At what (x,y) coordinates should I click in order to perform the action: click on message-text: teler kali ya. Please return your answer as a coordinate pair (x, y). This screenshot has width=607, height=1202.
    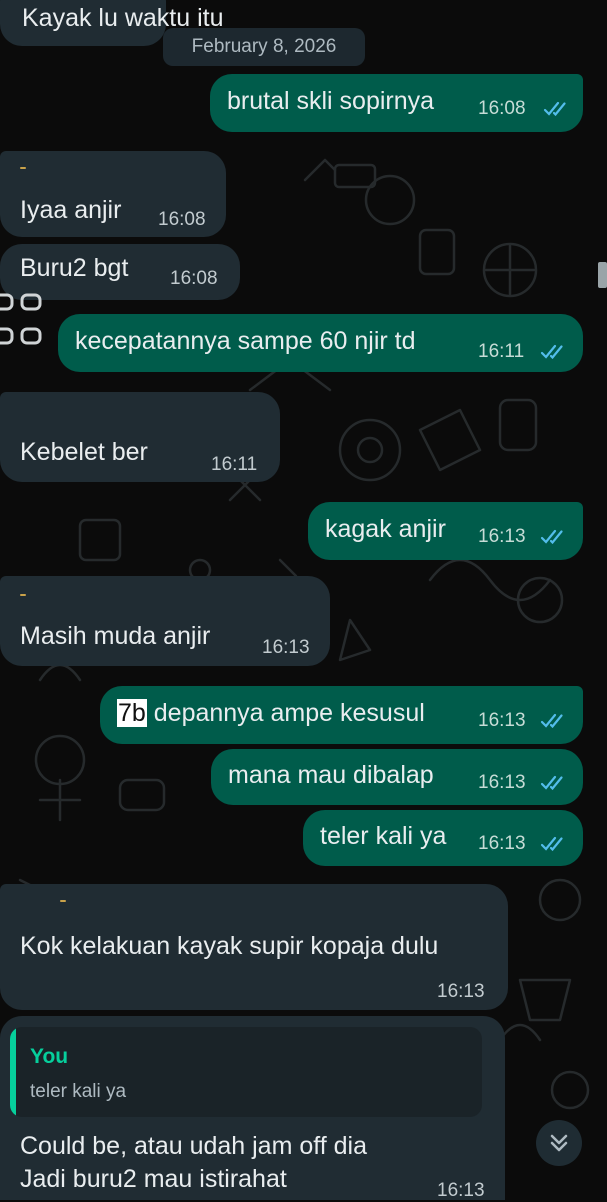
    Looking at the image, I should click on (383, 836).